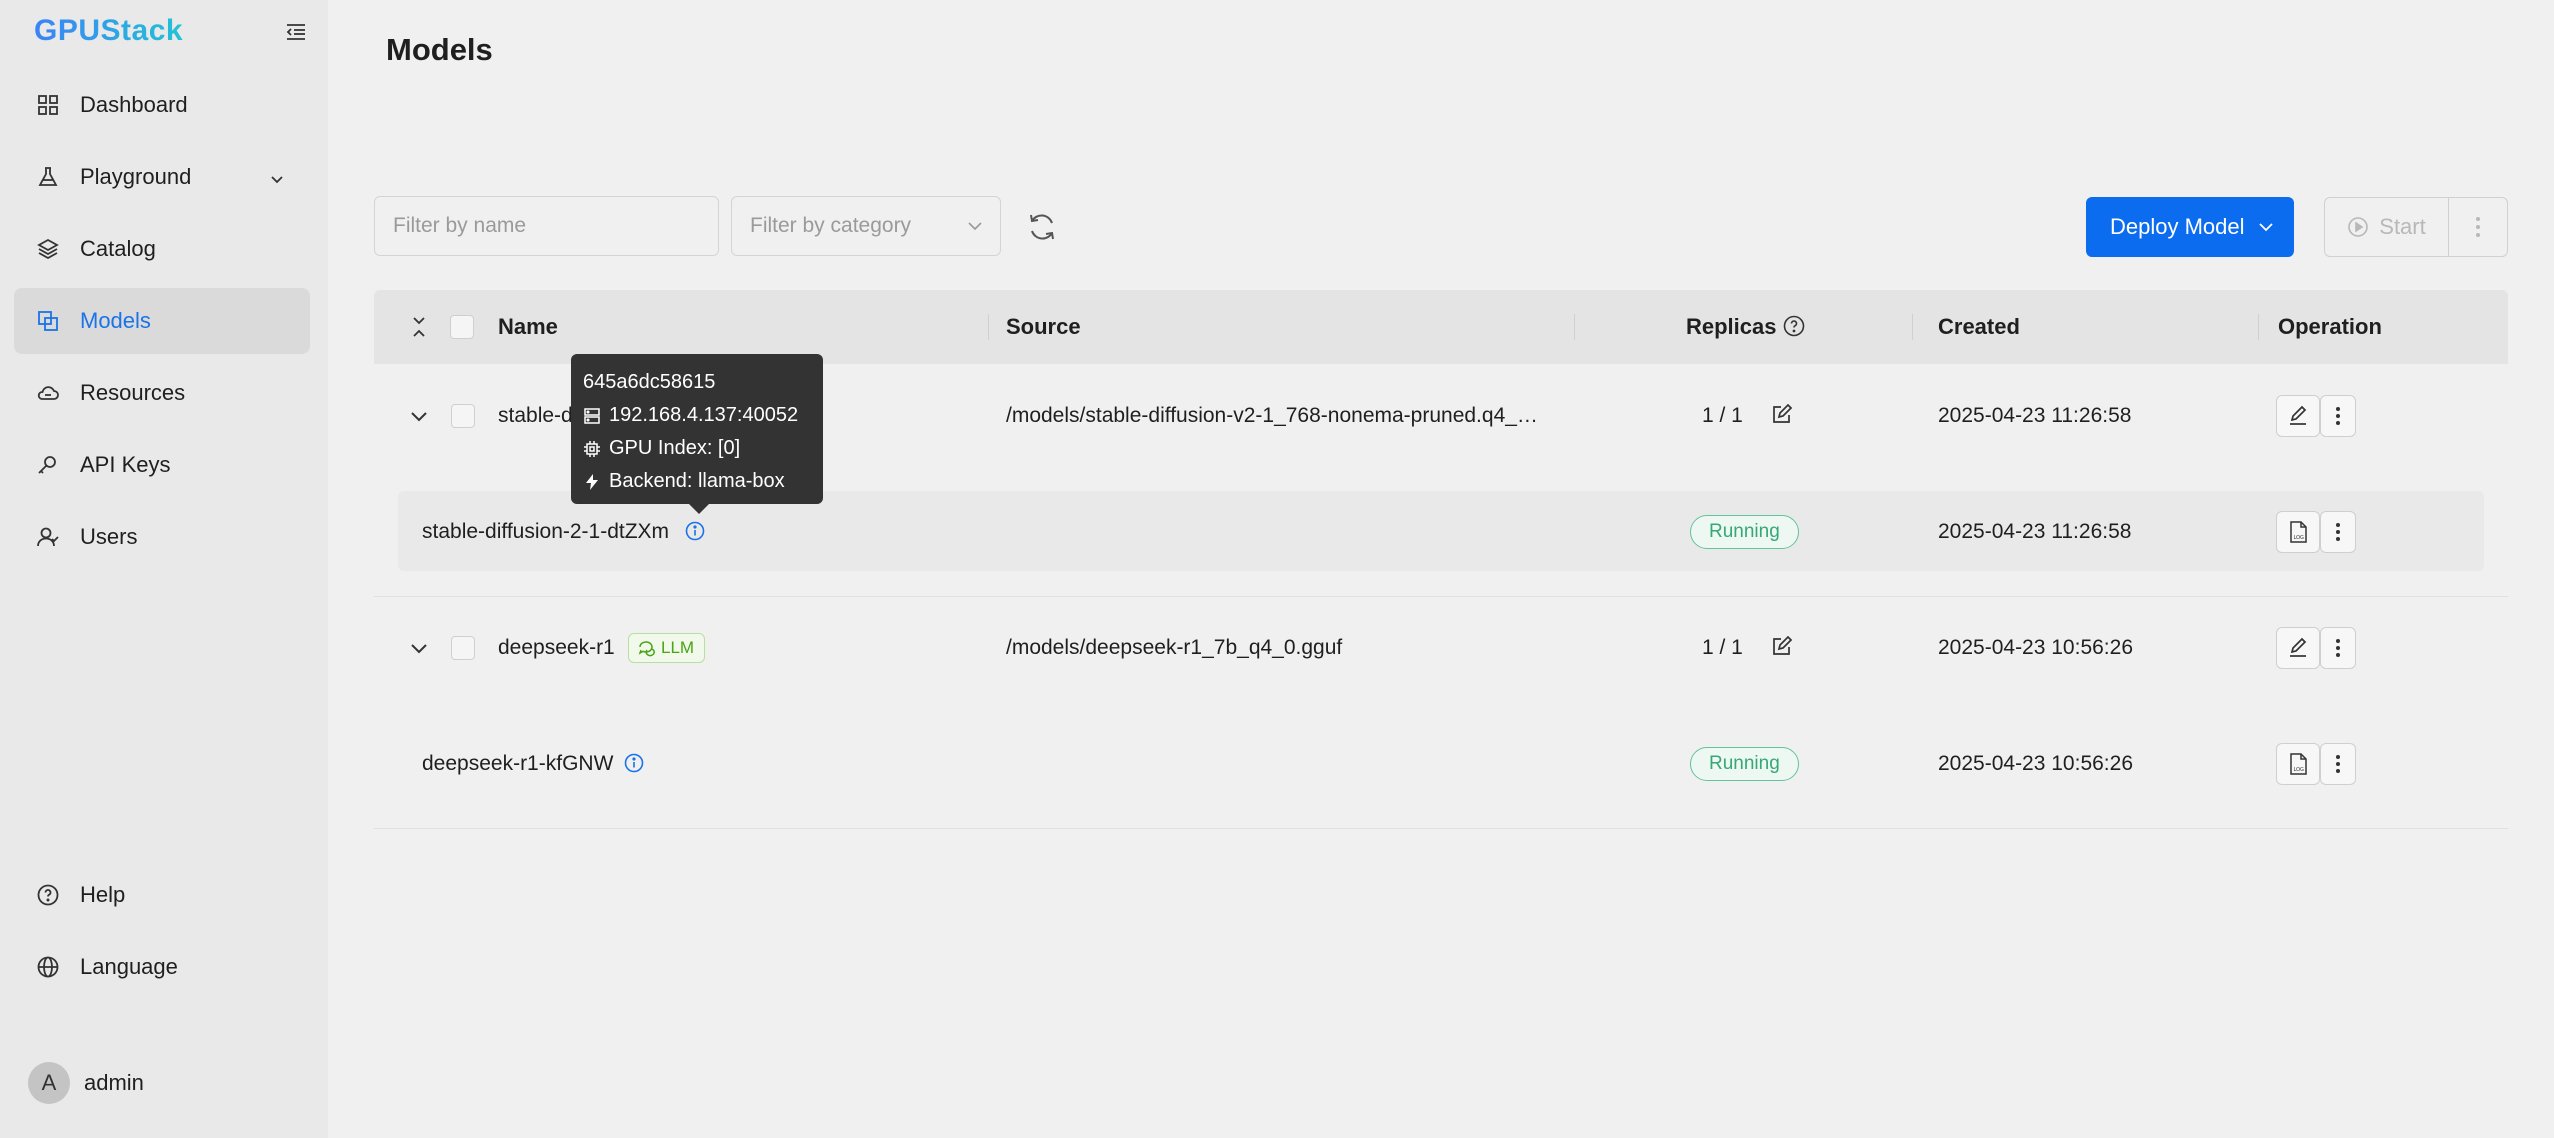 Image resolution: width=2554 pixels, height=1138 pixels. Describe the element at coordinates (1731, 326) in the screenshot. I see `header-replicas: Replicas` at that location.